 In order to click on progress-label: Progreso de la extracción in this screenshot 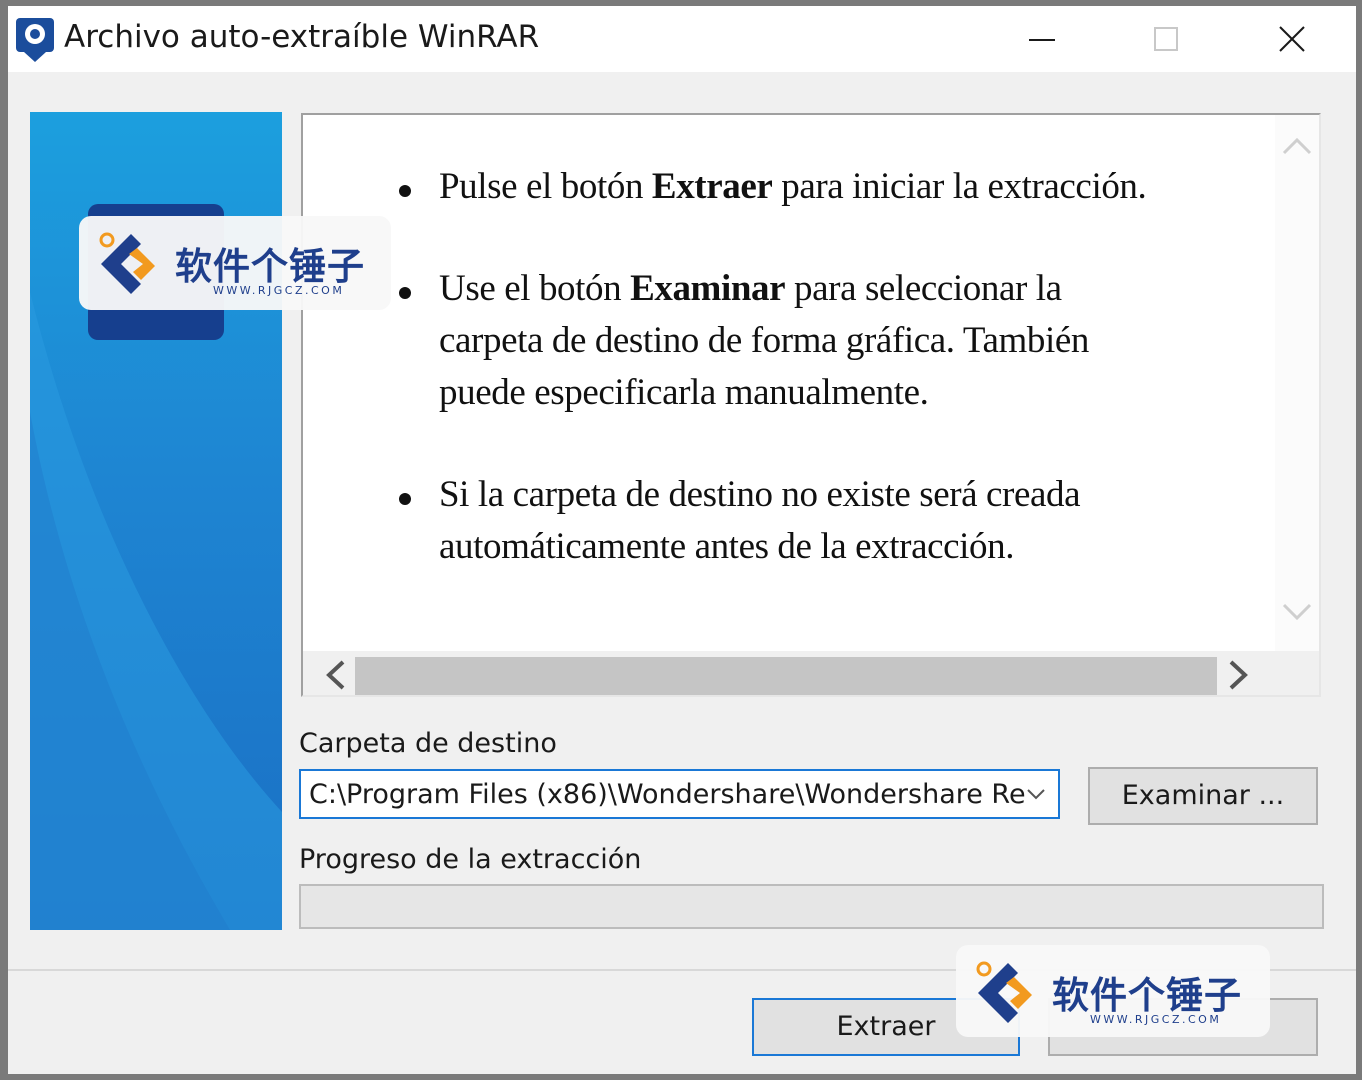, I will do `click(470, 859)`.